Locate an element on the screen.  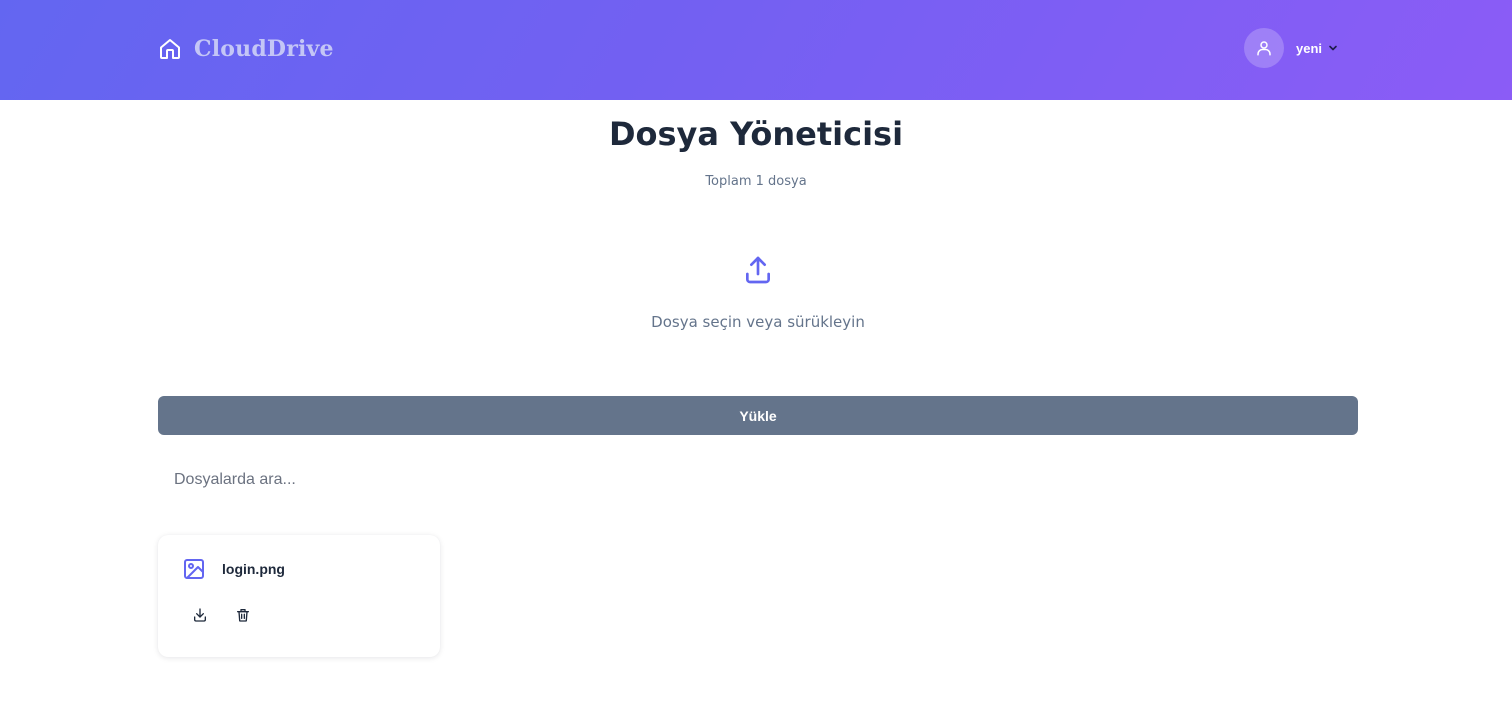
chevron-down-icon is located at coordinates (1333, 48).